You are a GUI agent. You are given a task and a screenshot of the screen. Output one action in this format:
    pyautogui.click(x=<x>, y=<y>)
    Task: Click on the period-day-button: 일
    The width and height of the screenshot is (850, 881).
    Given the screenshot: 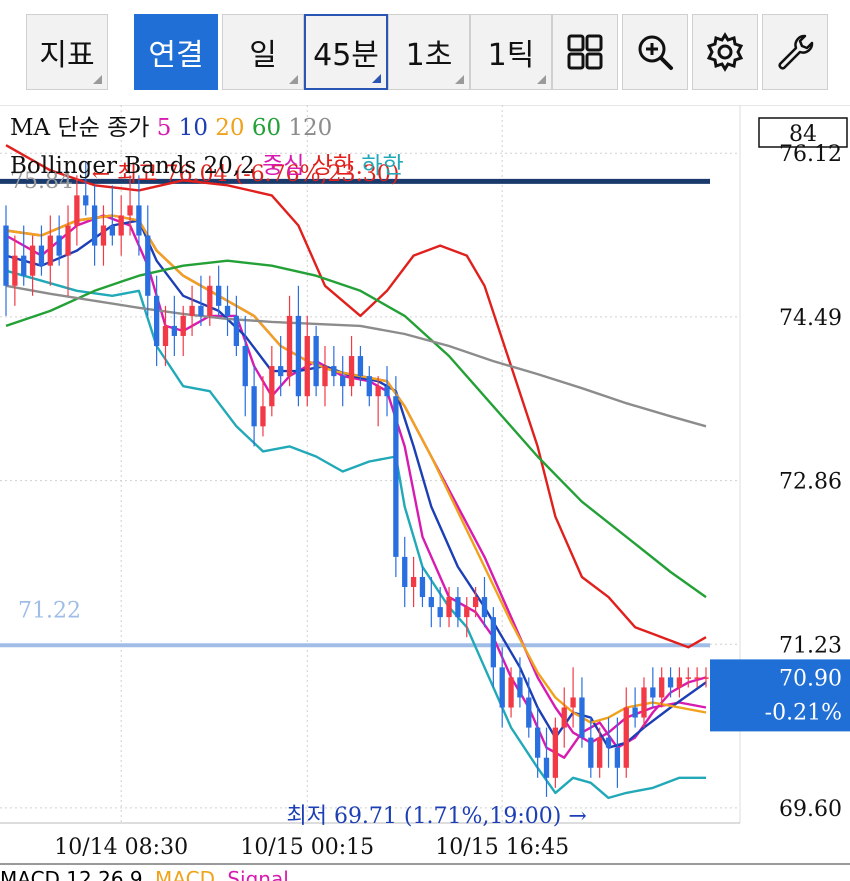 What is the action you would take?
    pyautogui.click(x=263, y=52)
    